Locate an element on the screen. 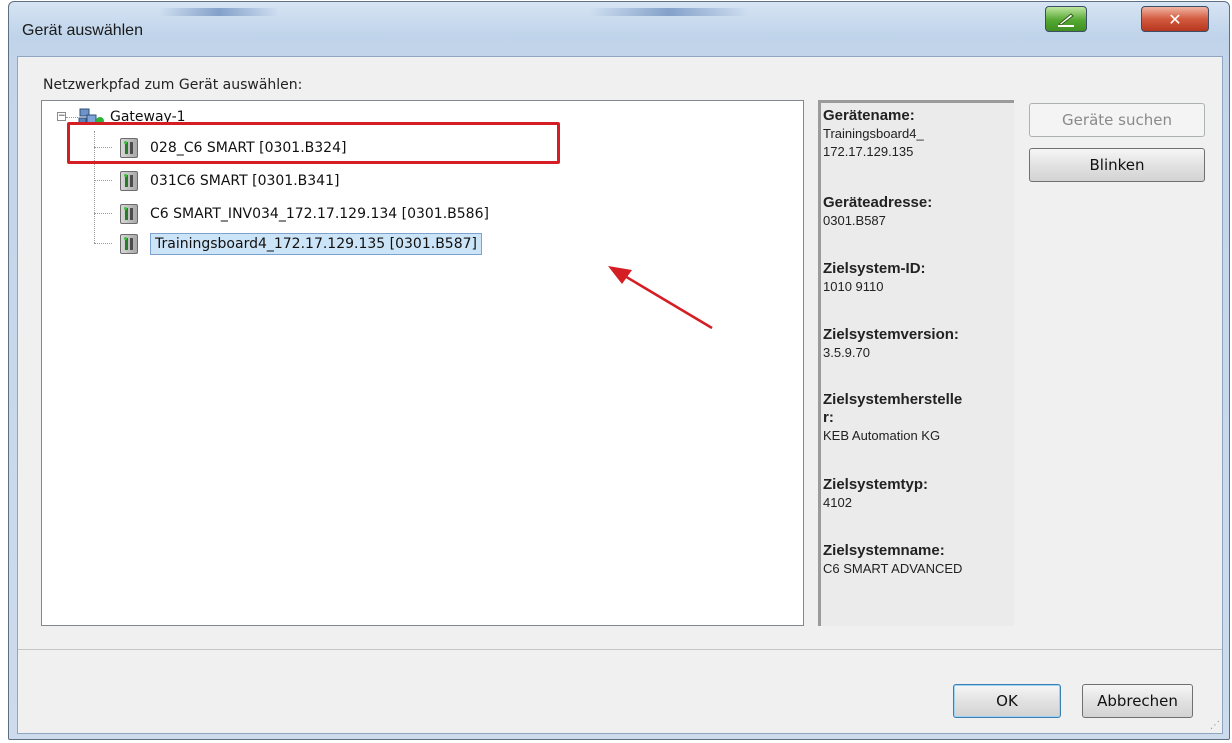 This screenshot has height=743, width=1232. pen-icon is located at coordinates (1066, 20).